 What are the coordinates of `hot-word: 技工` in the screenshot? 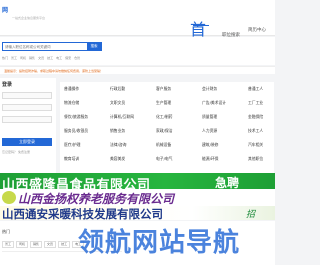 It's located at (50, 58).